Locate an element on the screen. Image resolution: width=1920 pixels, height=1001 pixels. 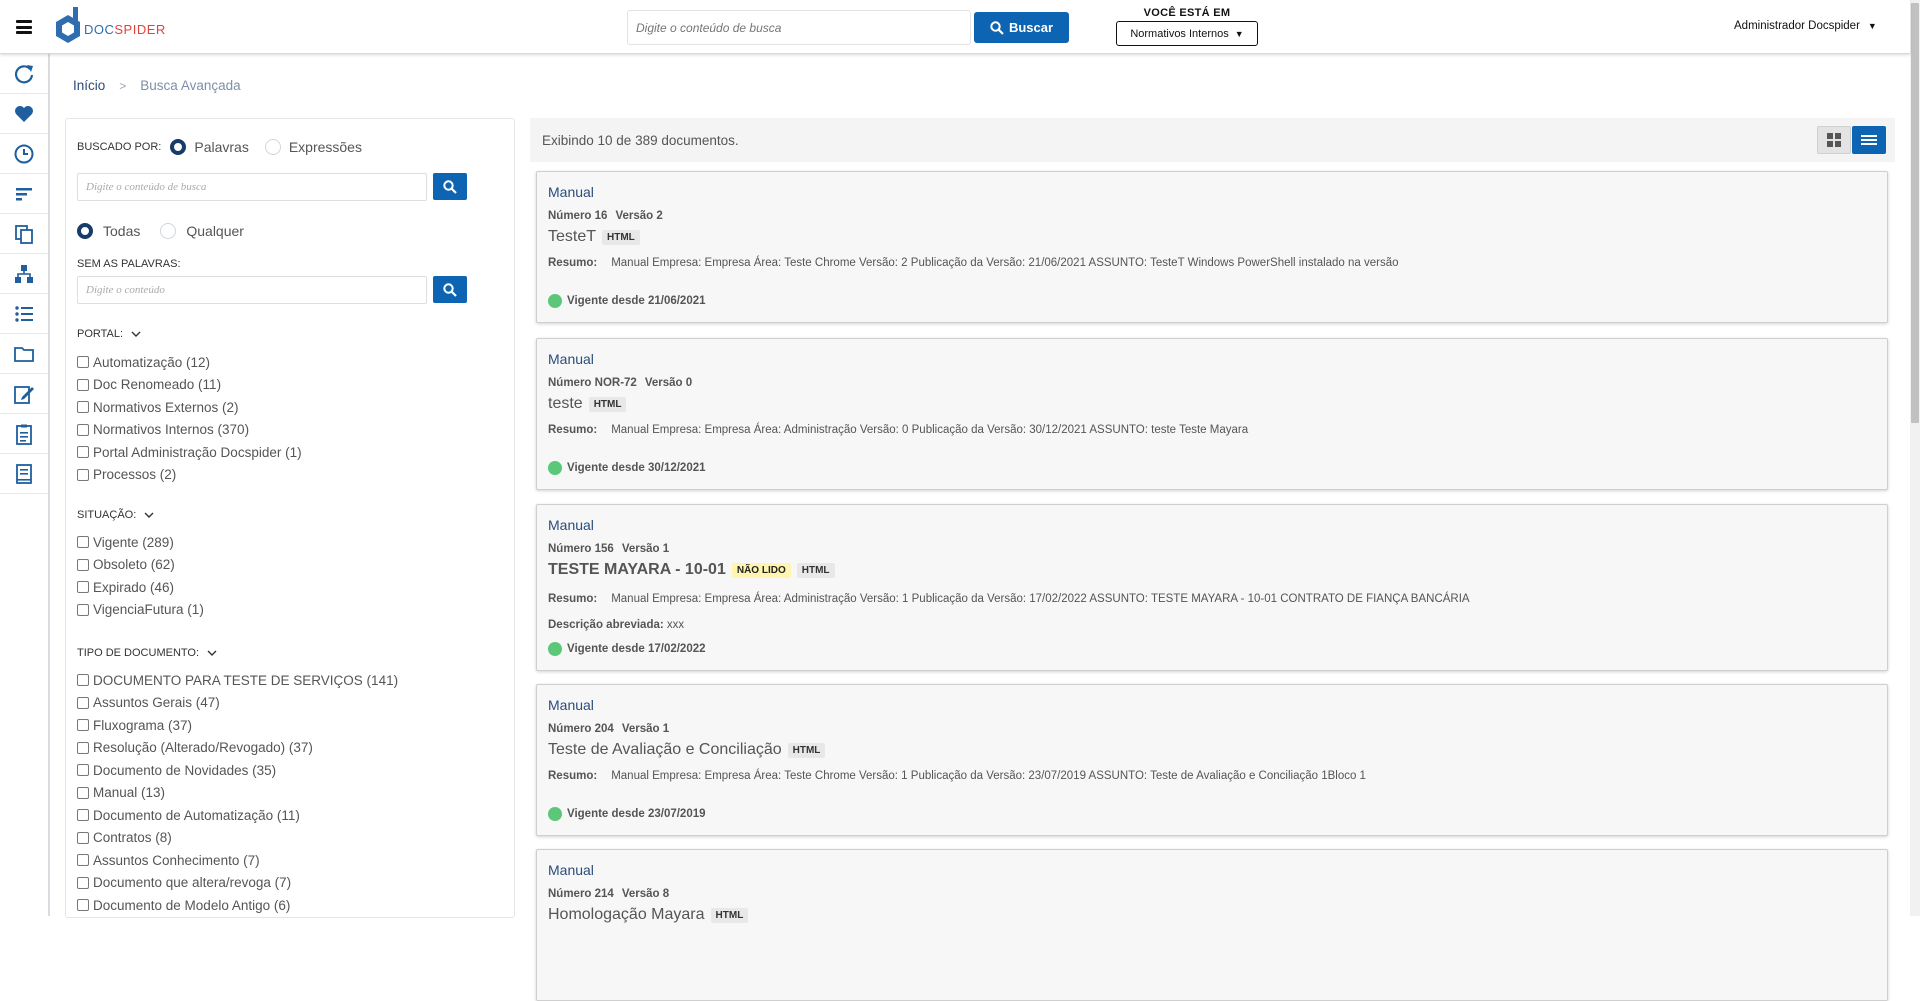
rail-history is located at coordinates (24, 154).